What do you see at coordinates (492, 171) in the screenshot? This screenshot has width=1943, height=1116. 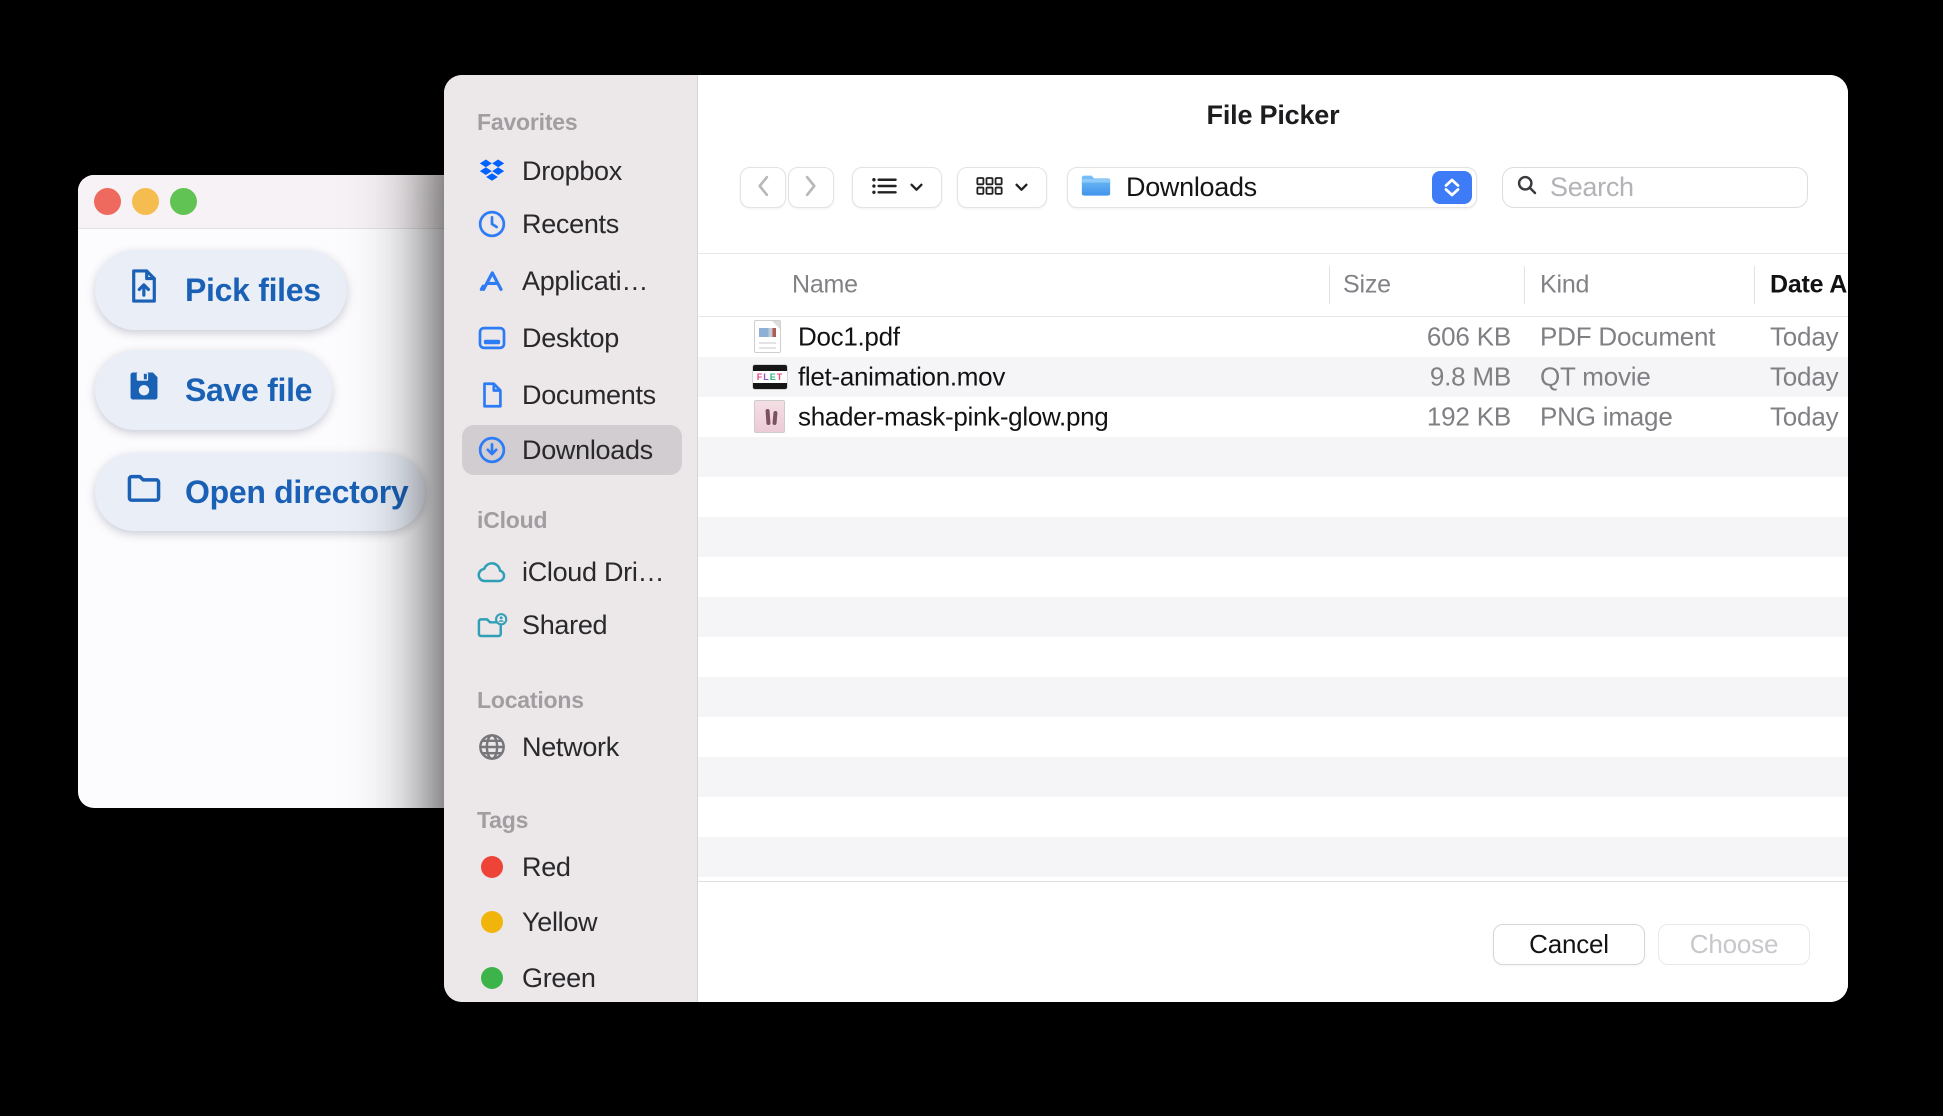 I see `dropbox-icon` at bounding box center [492, 171].